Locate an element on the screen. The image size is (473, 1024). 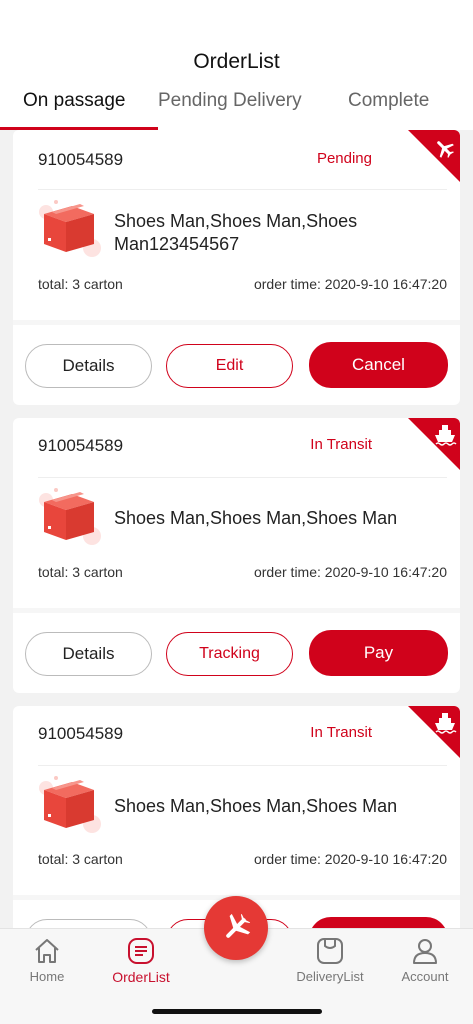
tabbar-home: Home is located at coordinates (47, 960).